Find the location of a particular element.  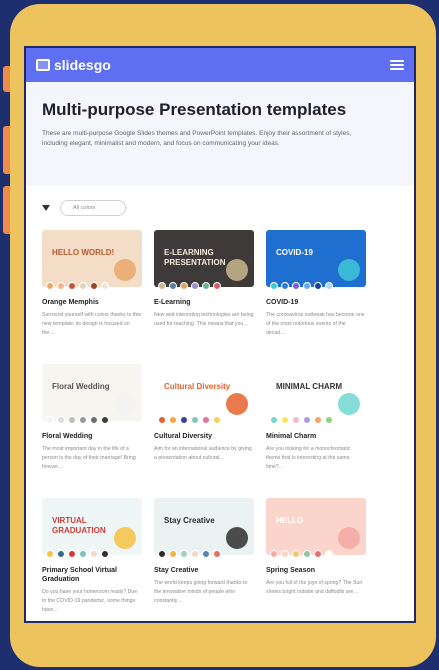

template-thumbnail: Cultural Diversity is located at coordinates (204, 392).